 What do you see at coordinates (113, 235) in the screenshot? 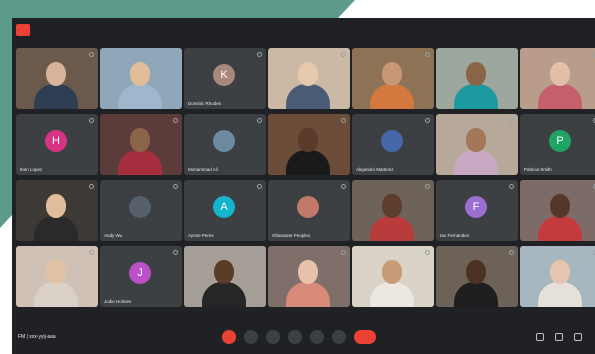
I see `participant-name: Andy Wu` at bounding box center [113, 235].